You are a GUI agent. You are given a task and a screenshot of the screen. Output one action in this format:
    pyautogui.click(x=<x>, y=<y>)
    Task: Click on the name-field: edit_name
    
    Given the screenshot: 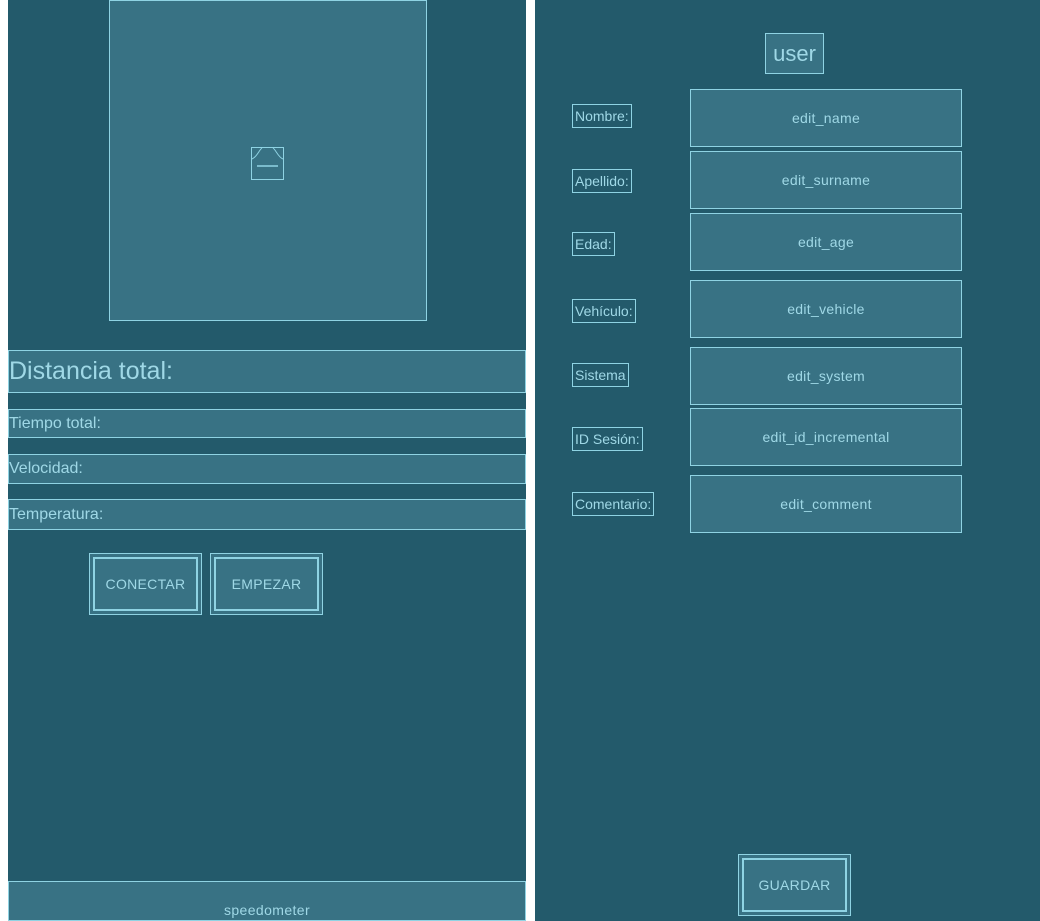 What is the action you would take?
    pyautogui.click(x=826, y=118)
    